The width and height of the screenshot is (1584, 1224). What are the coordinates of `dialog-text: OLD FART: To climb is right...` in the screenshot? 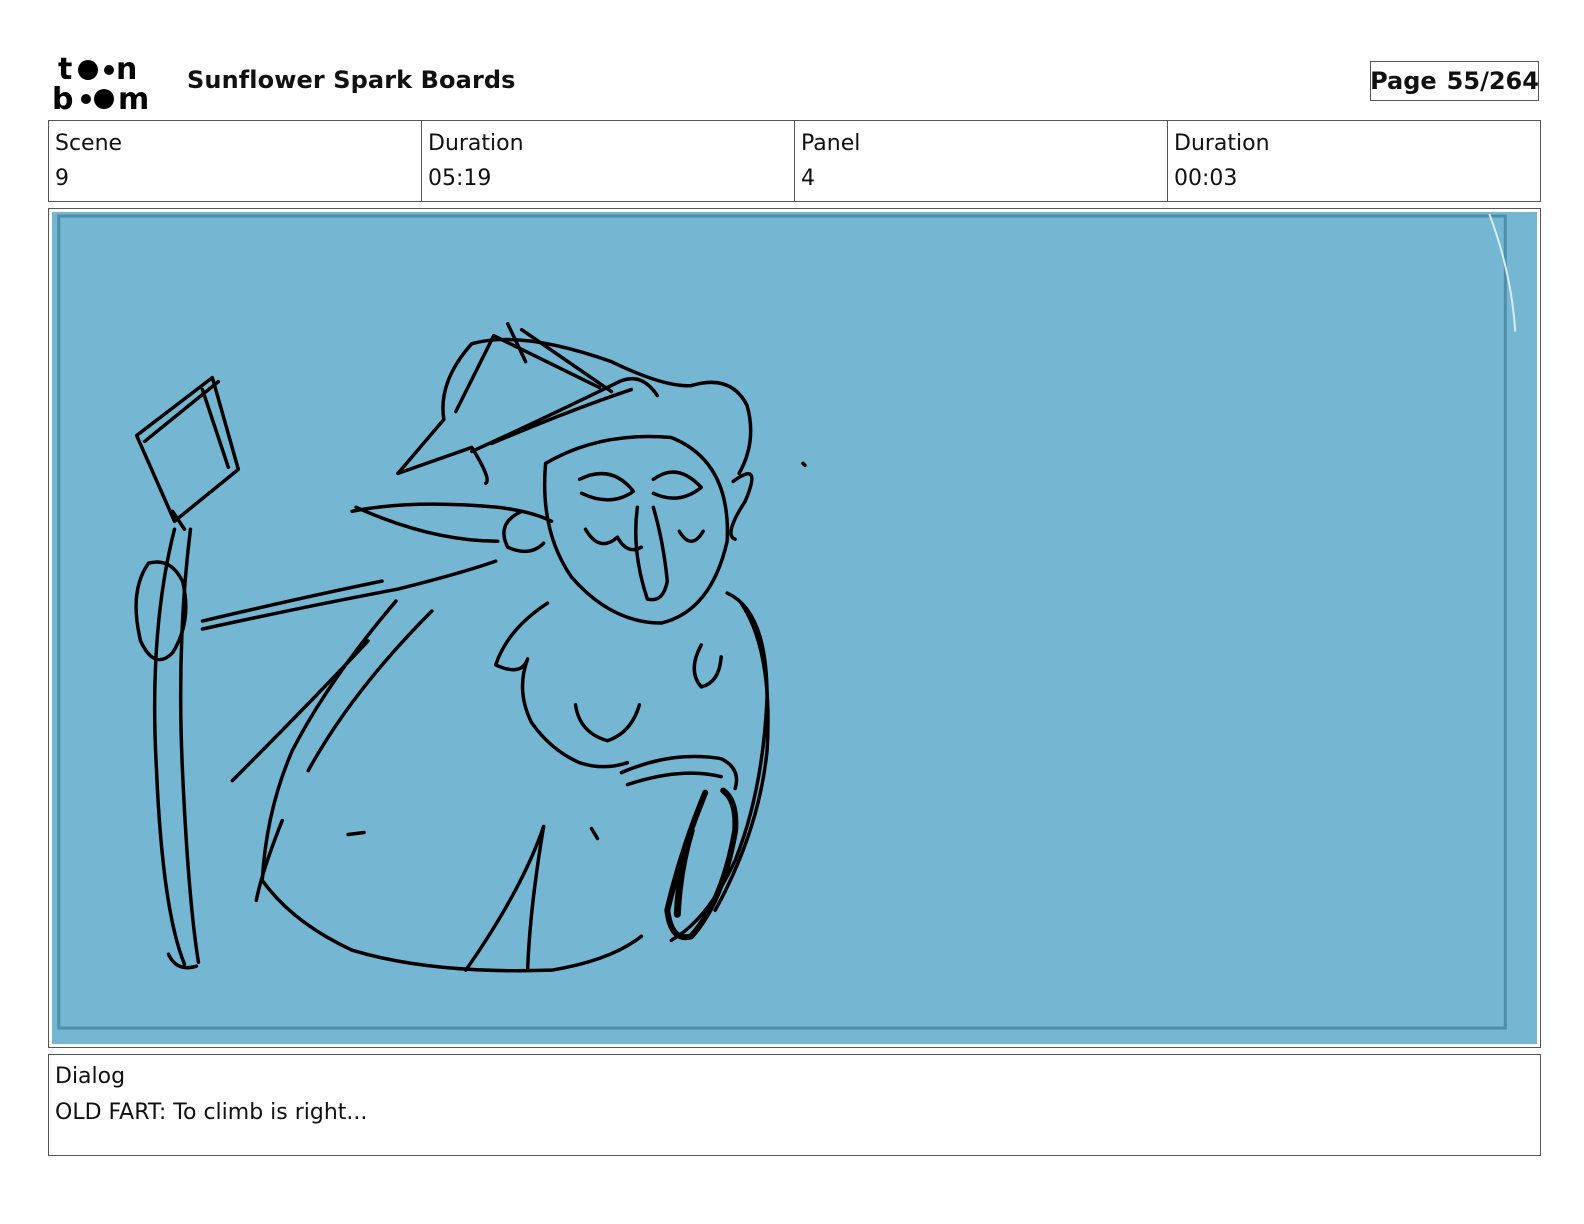 It's located at (211, 1112).